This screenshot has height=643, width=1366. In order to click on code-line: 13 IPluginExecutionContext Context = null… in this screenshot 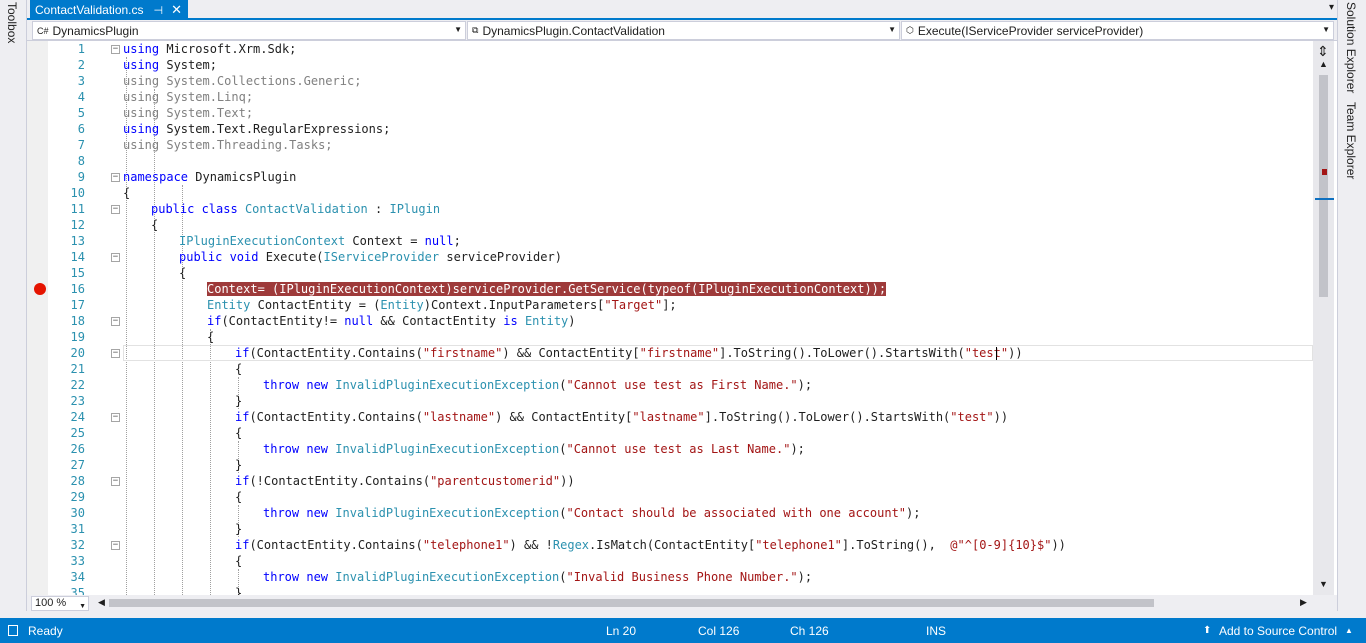, I will do `click(672, 241)`.